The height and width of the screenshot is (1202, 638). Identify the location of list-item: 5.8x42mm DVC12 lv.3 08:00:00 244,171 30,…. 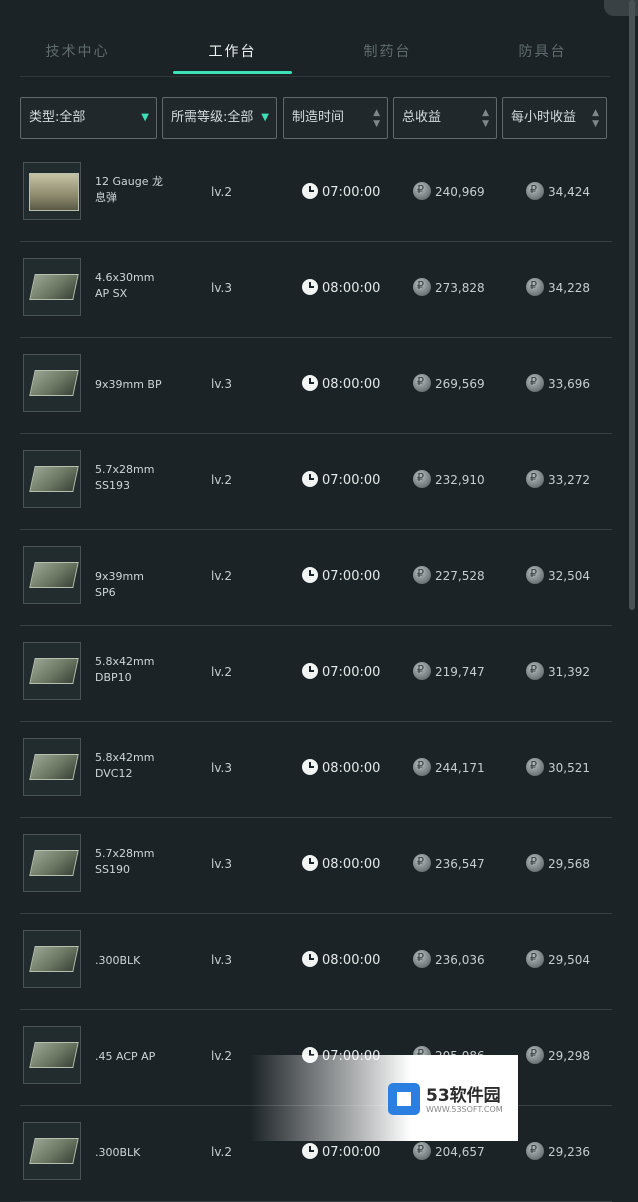
(316, 770).